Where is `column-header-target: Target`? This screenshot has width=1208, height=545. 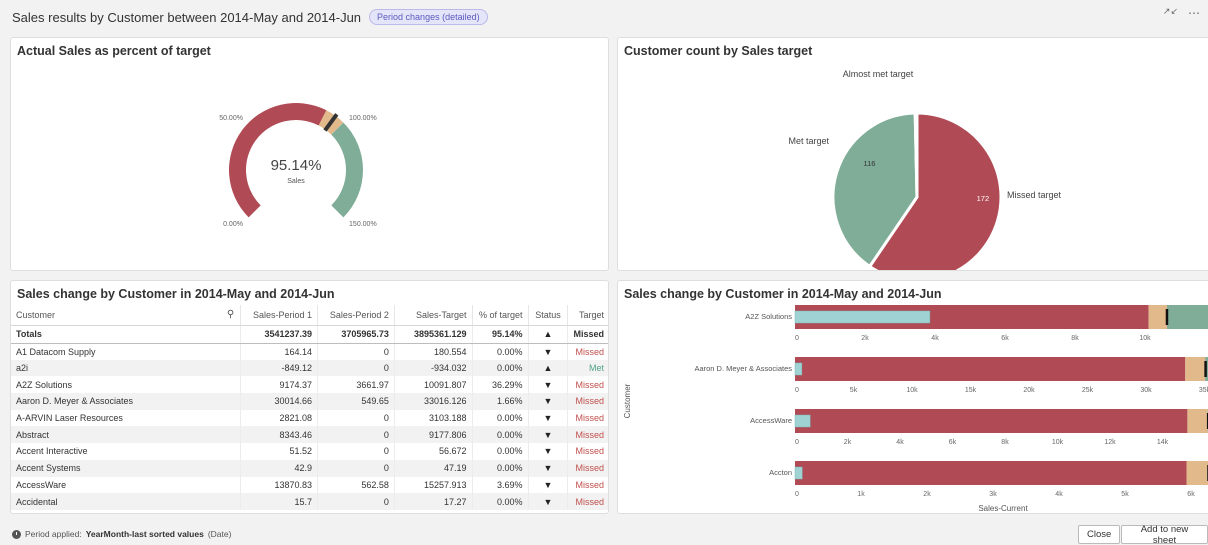
column-header-target: Target is located at coordinates (587, 315).